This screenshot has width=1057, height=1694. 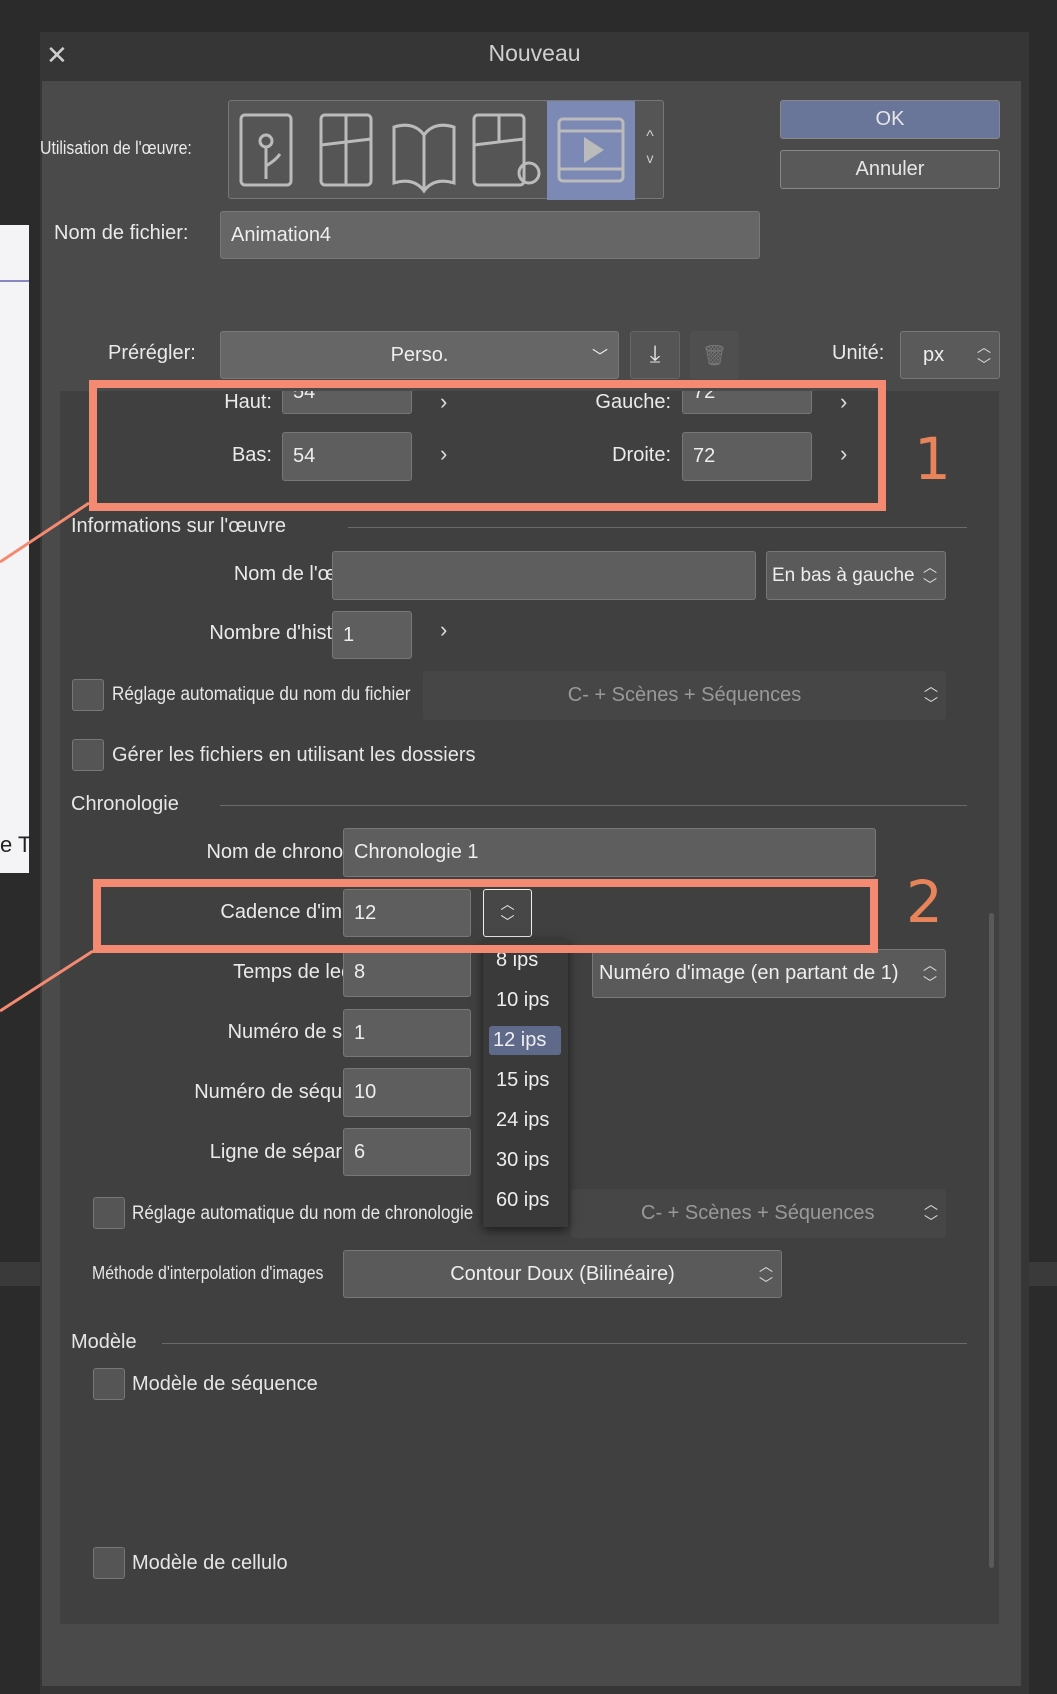 I want to click on auto-timeline-name-checkbox, so click(x=109, y=1213).